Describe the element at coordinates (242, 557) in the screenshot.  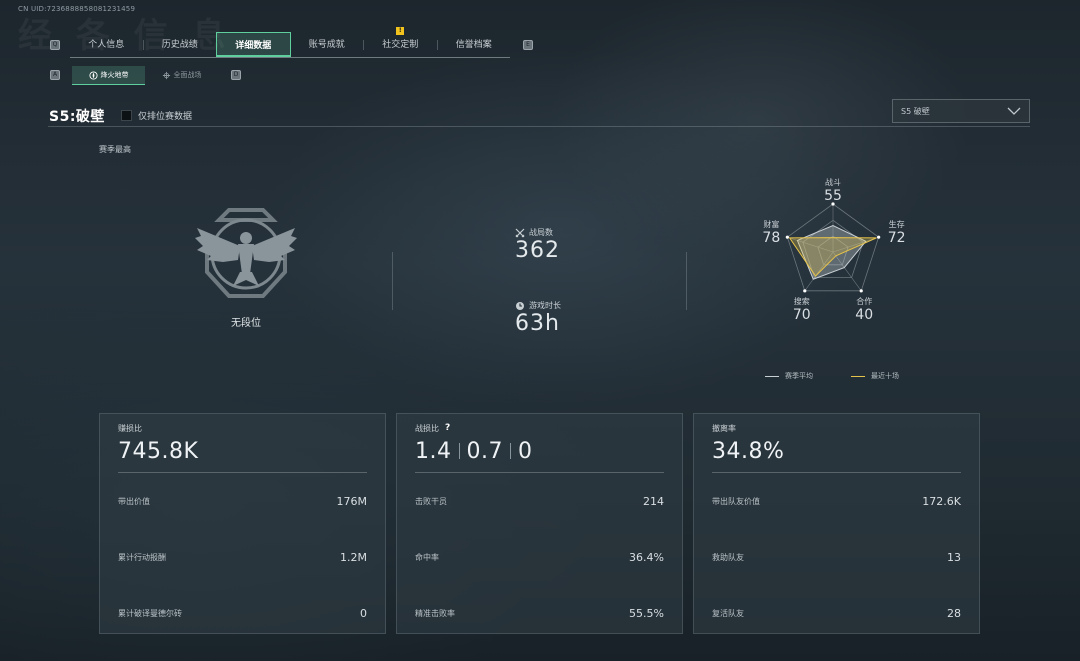
I see `stat-row: 累计行动报酬 1.2M` at that location.